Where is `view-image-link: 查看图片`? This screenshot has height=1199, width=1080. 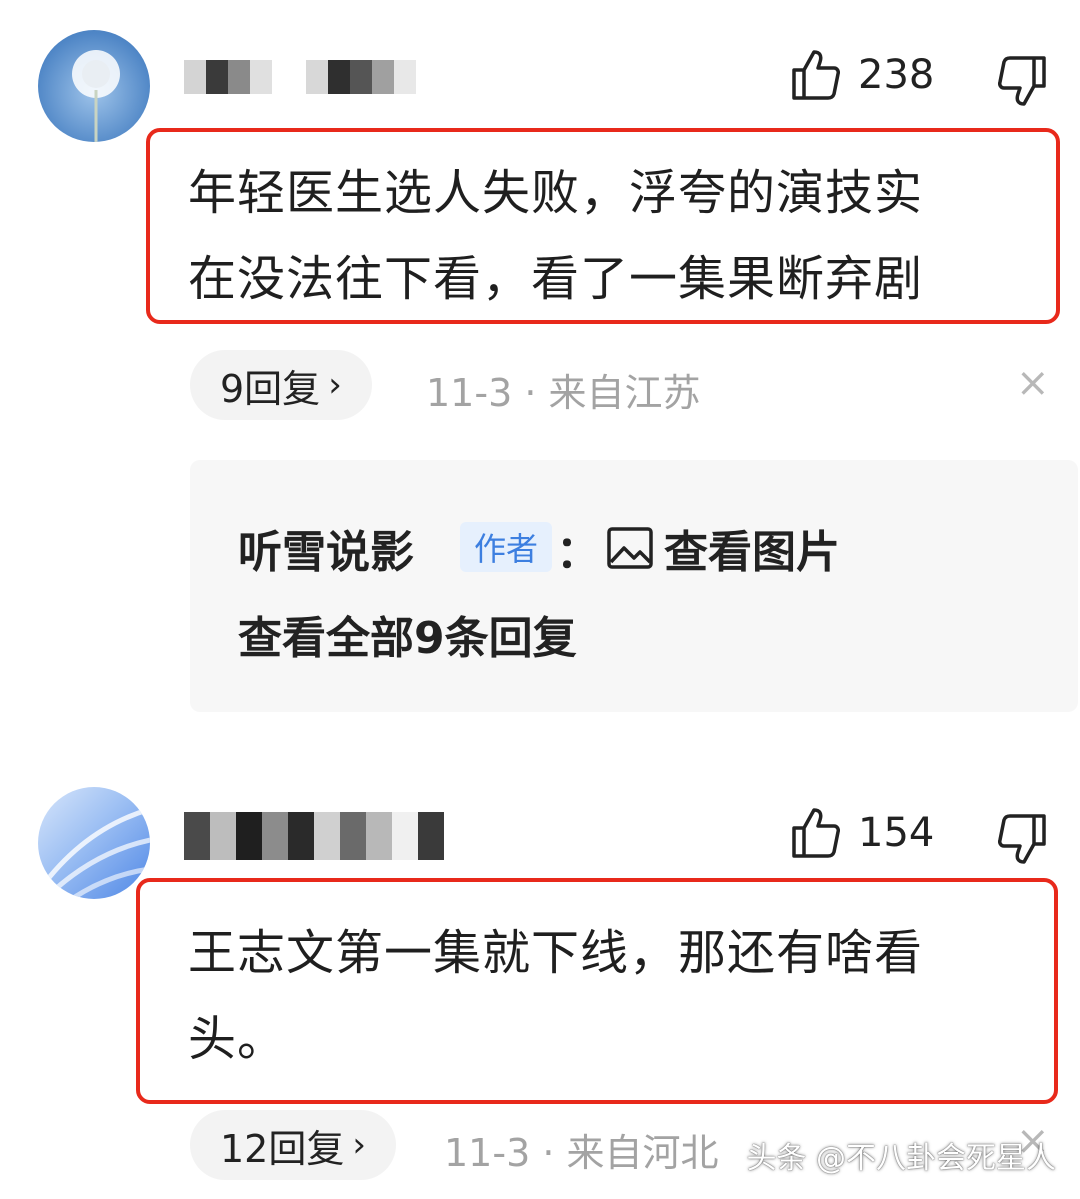 view-image-link: 查看图片 is located at coordinates (723, 548).